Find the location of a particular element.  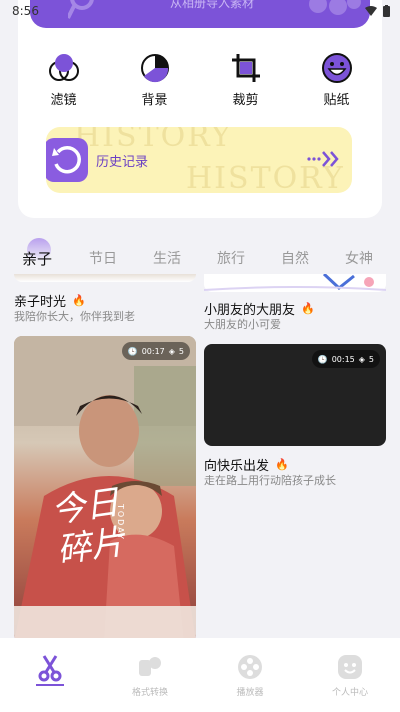

template-video-card: 🕒 00:15 ◈ 5 is located at coordinates (295, 395).